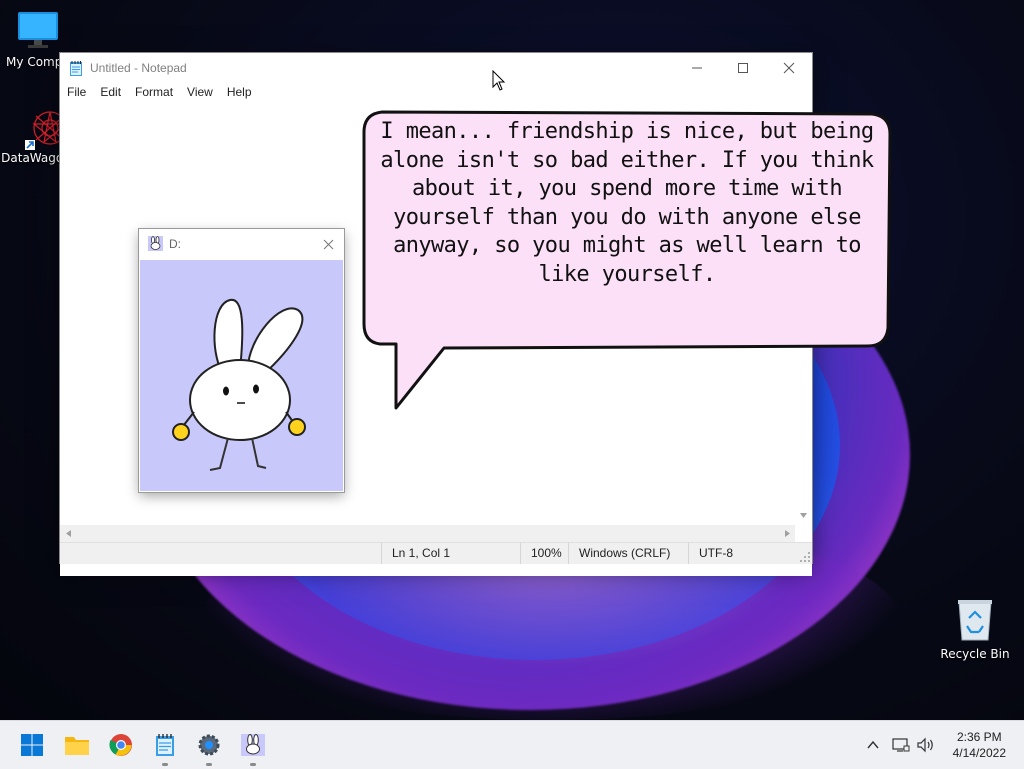 The width and height of the screenshot is (1024, 769). I want to click on companion-window: D:, so click(241, 360).